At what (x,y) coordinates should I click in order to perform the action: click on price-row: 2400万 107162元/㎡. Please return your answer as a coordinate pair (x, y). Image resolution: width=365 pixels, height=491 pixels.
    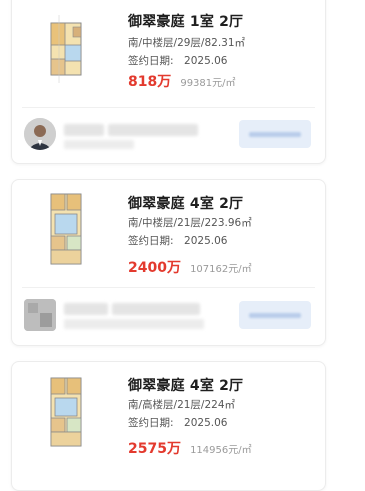
    Looking at the image, I should click on (190, 267).